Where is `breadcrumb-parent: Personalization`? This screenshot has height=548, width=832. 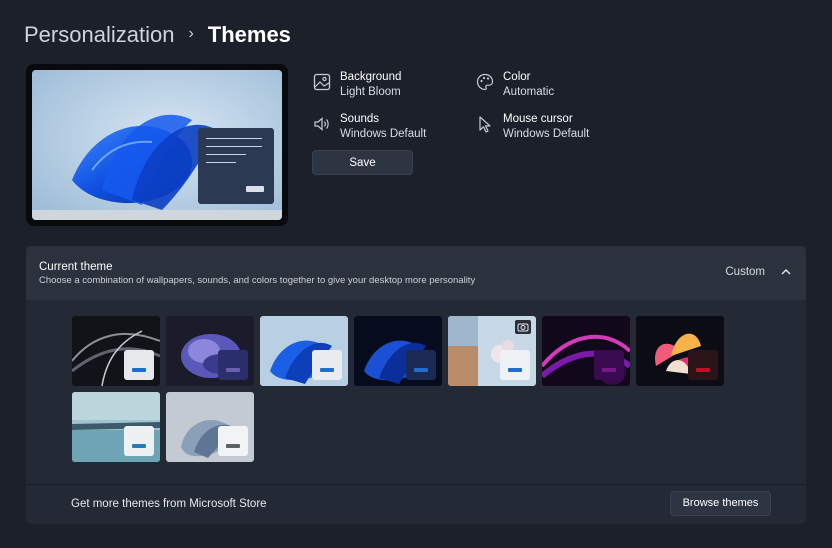 breadcrumb-parent: Personalization is located at coordinates (99, 35).